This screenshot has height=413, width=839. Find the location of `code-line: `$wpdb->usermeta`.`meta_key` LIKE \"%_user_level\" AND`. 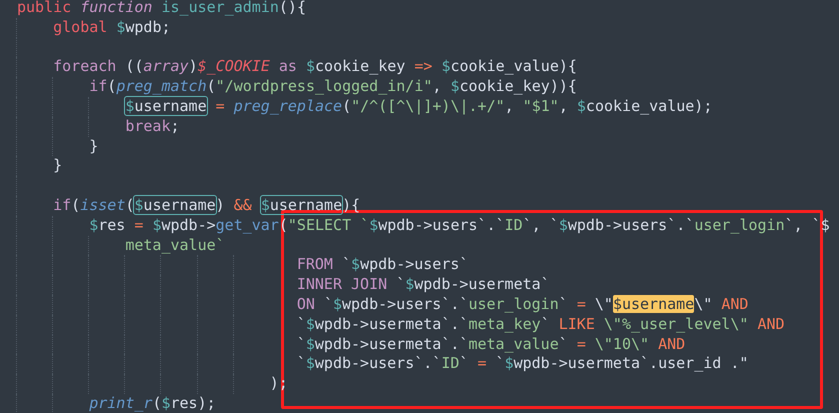

code-line: `$wpdb->usermeta`.`meta_key` LIKE \"%_user_level\" AND is located at coordinates (540, 324).